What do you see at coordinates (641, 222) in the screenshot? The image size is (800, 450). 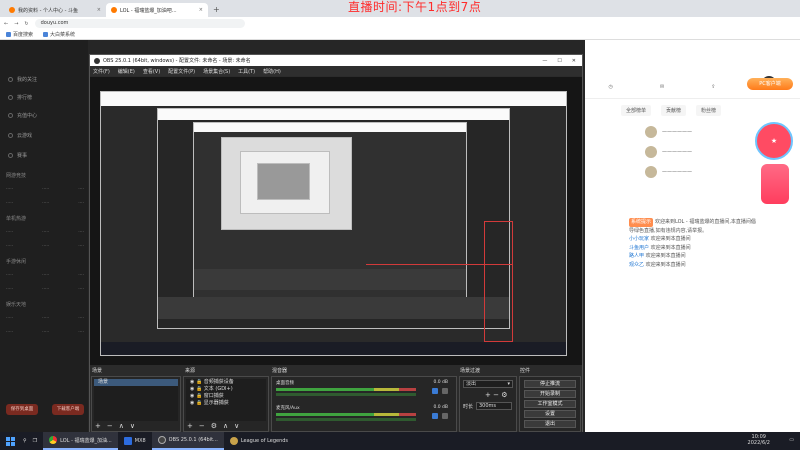 I see `system-badge: 系统提示` at bounding box center [641, 222].